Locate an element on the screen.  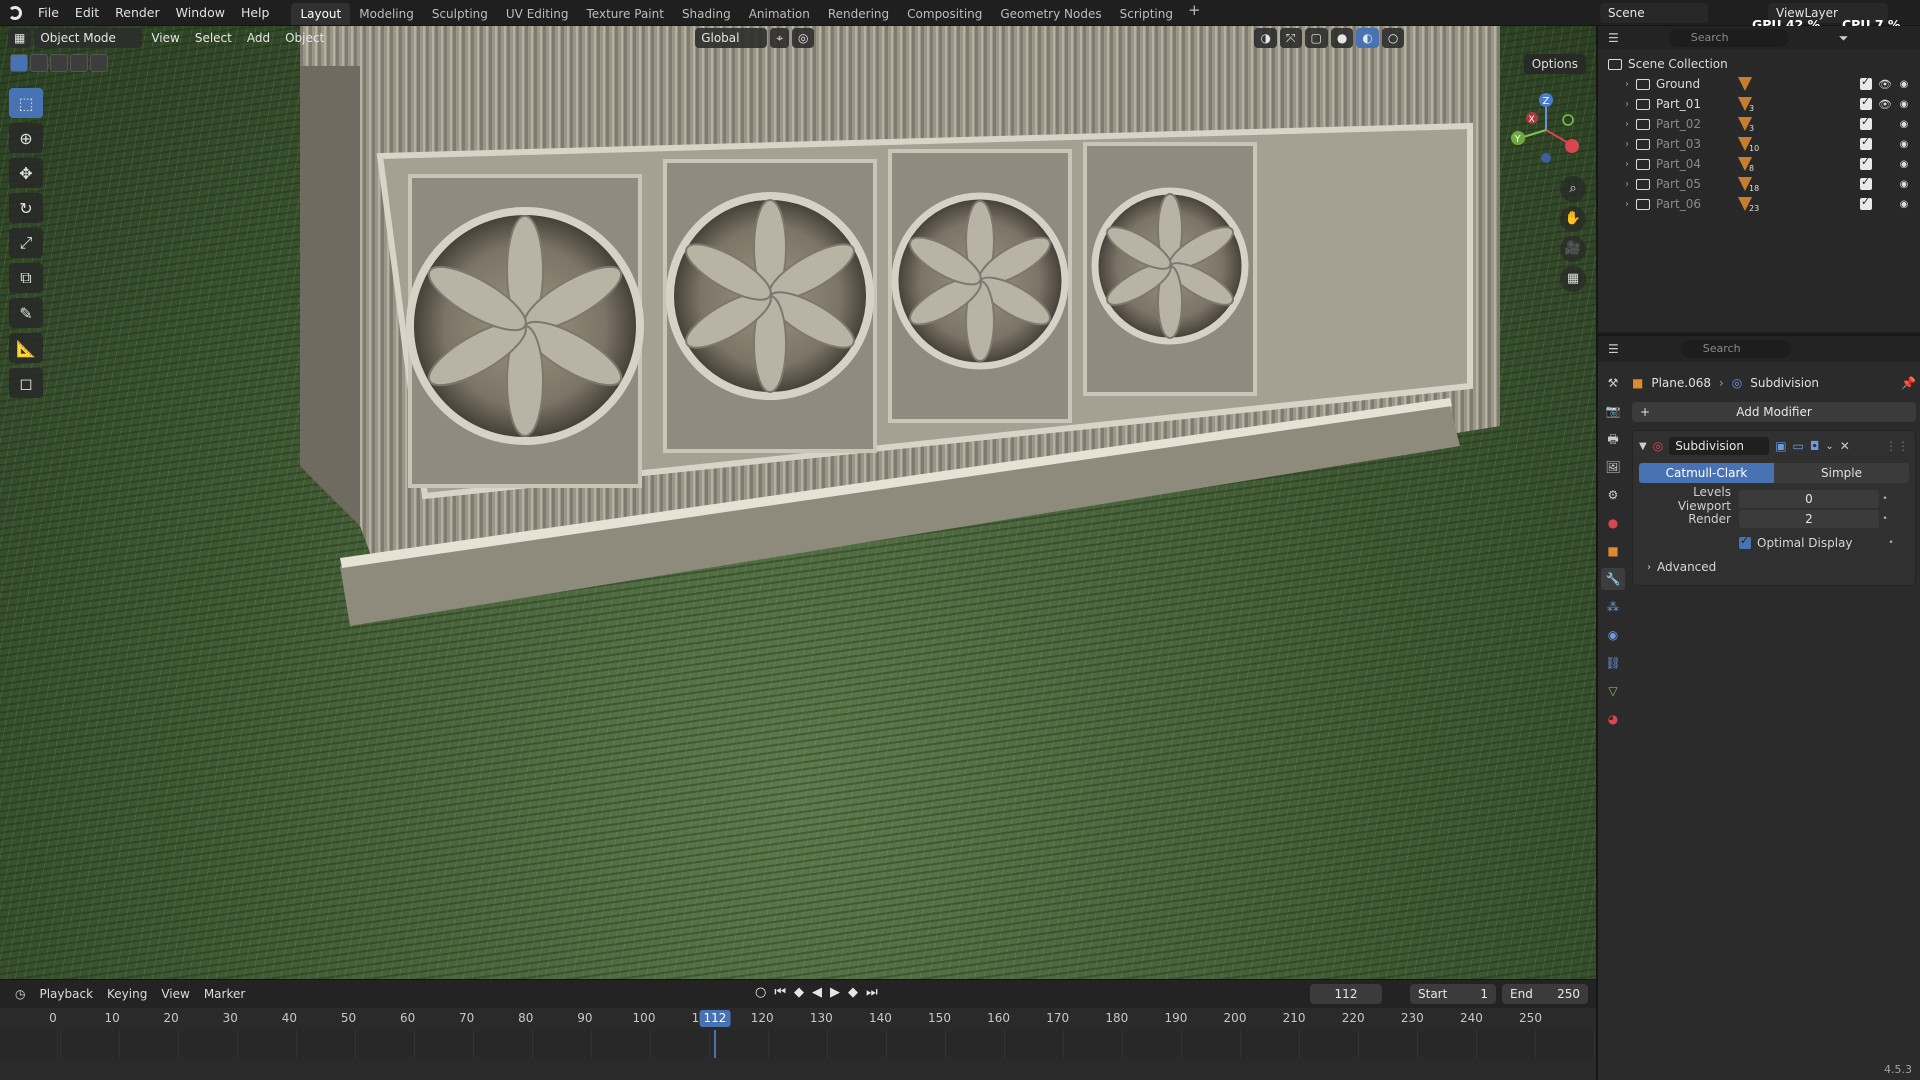
outliner-row-part_02: › Part_02 3 ◉ is located at coordinates (1759, 124).